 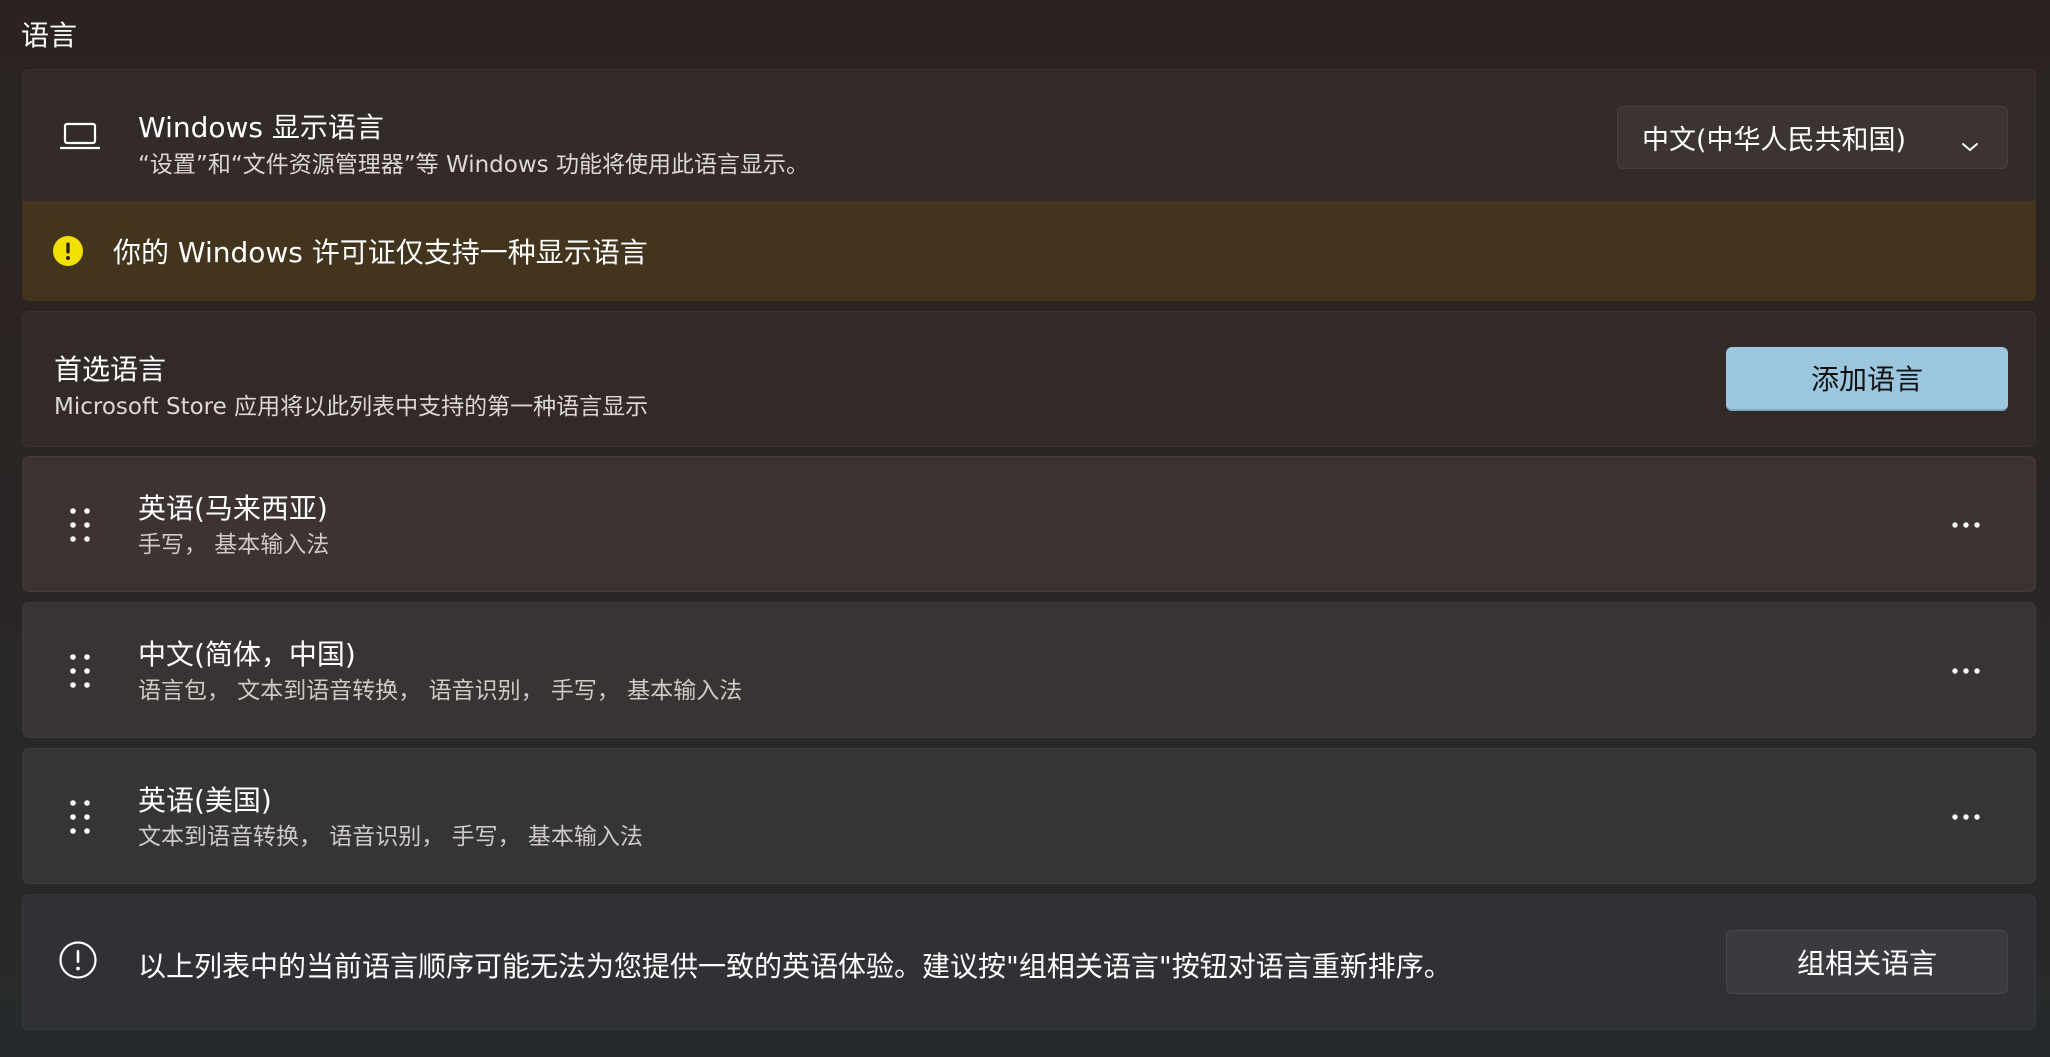 What do you see at coordinates (1867, 962) in the screenshot?
I see `group-related-languages-button: 组相关语言` at bounding box center [1867, 962].